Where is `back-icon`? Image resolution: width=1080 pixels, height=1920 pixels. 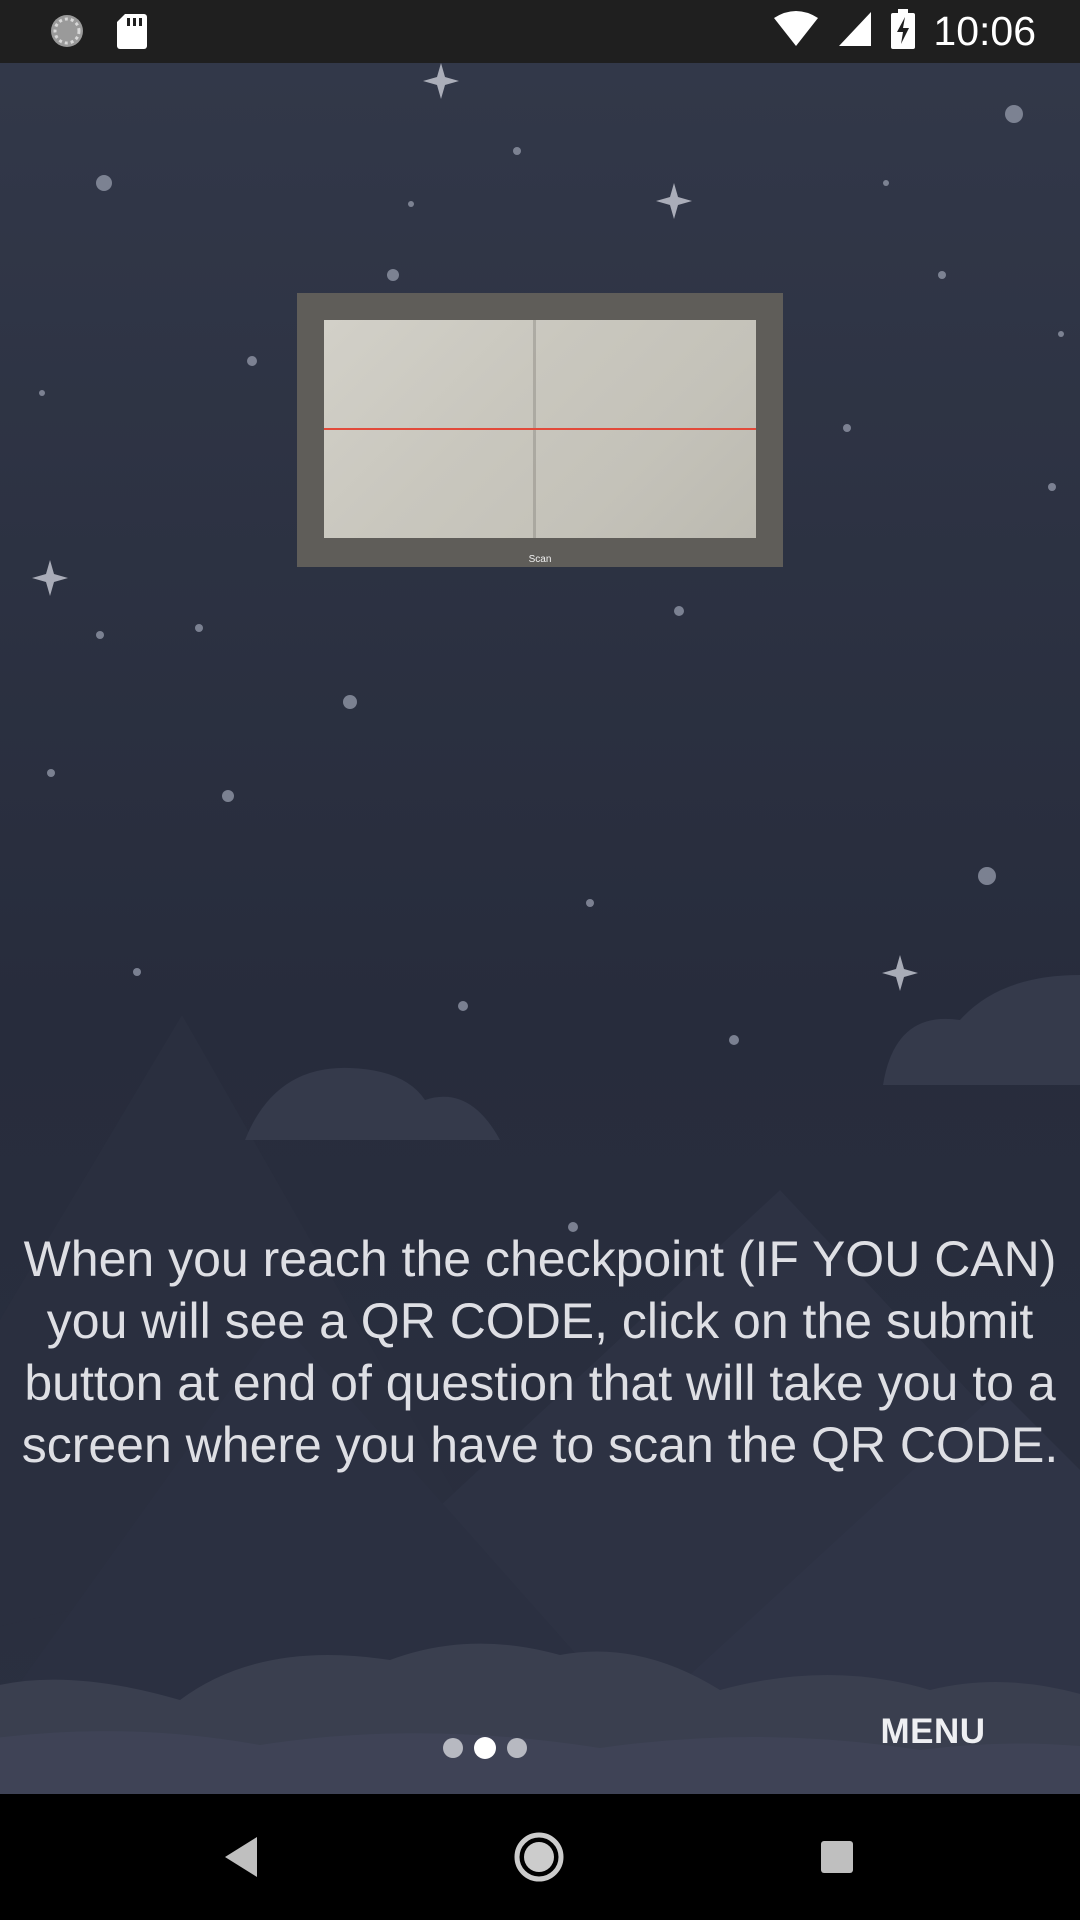 back-icon is located at coordinates (241, 1859).